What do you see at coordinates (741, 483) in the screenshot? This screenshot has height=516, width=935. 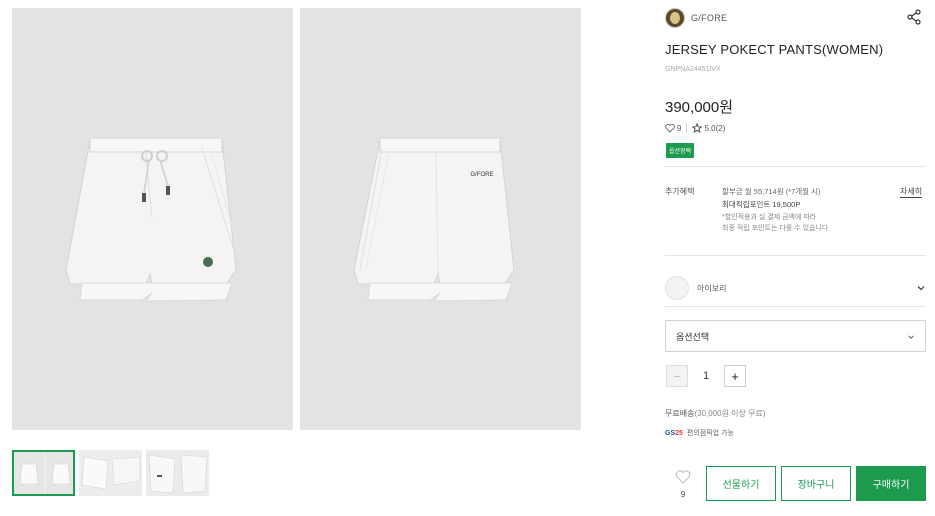 I see `gift-button: 선물하기` at bounding box center [741, 483].